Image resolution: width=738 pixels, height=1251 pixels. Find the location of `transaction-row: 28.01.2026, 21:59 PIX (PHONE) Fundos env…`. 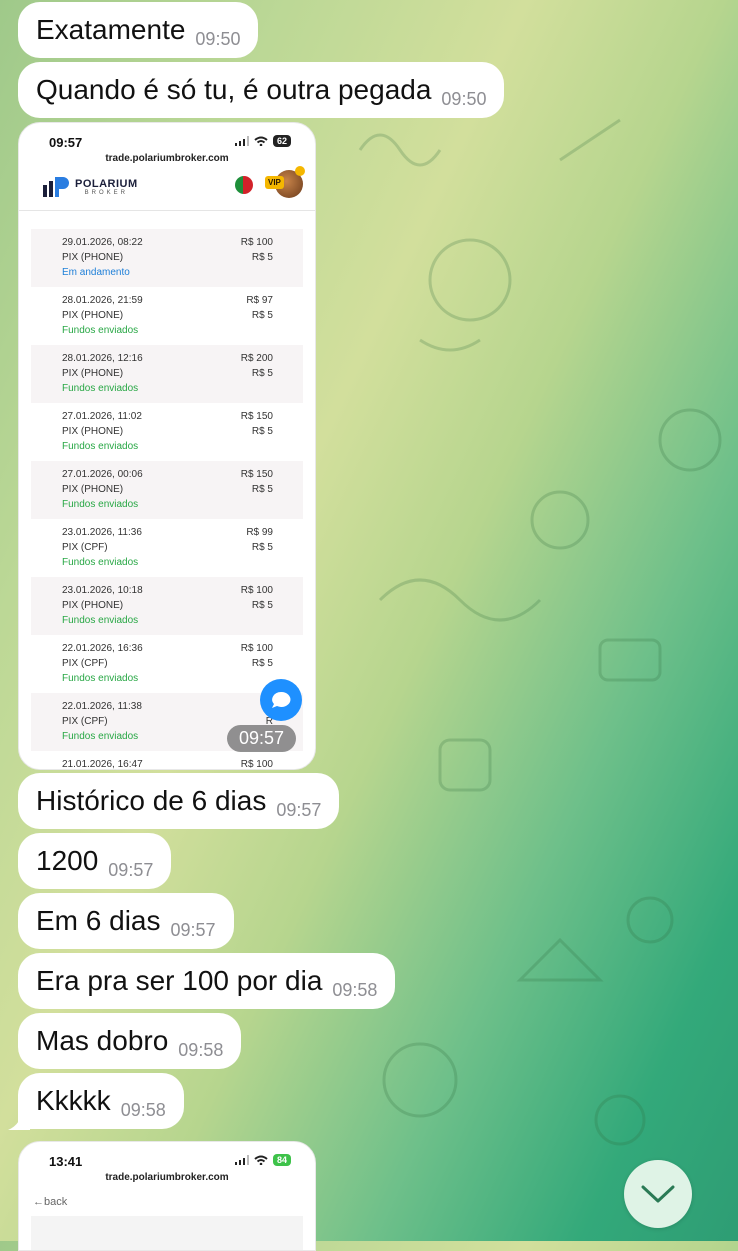

transaction-row: 28.01.2026, 21:59 PIX (PHONE) Fundos env… is located at coordinates (167, 316).